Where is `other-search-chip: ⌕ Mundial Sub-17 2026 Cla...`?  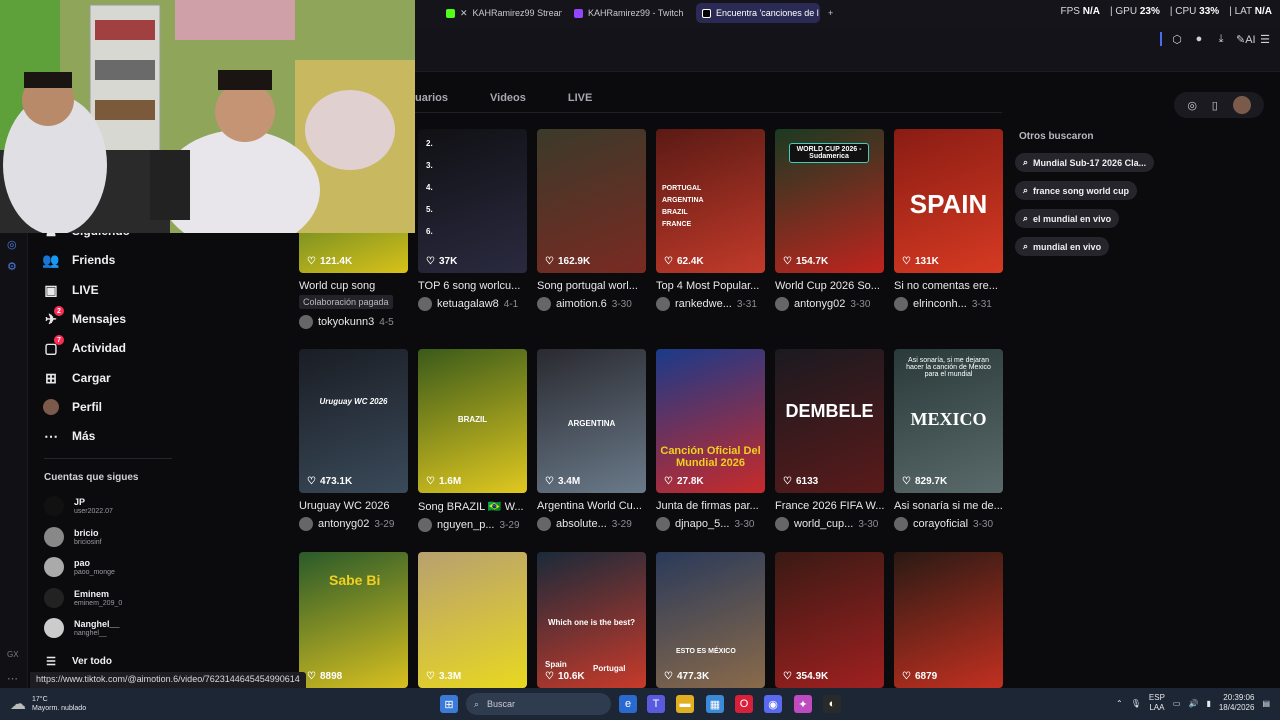 other-search-chip: ⌕ Mundial Sub-17 2026 Cla... is located at coordinates (1085, 162).